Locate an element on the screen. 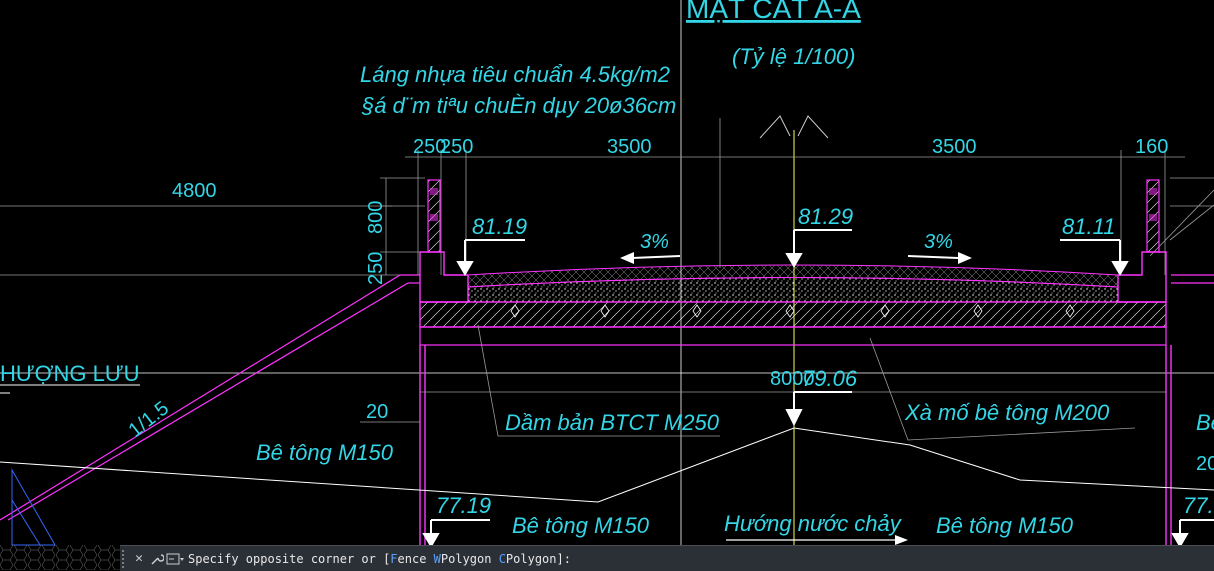  blue-section-marker is located at coordinates (33, 507).